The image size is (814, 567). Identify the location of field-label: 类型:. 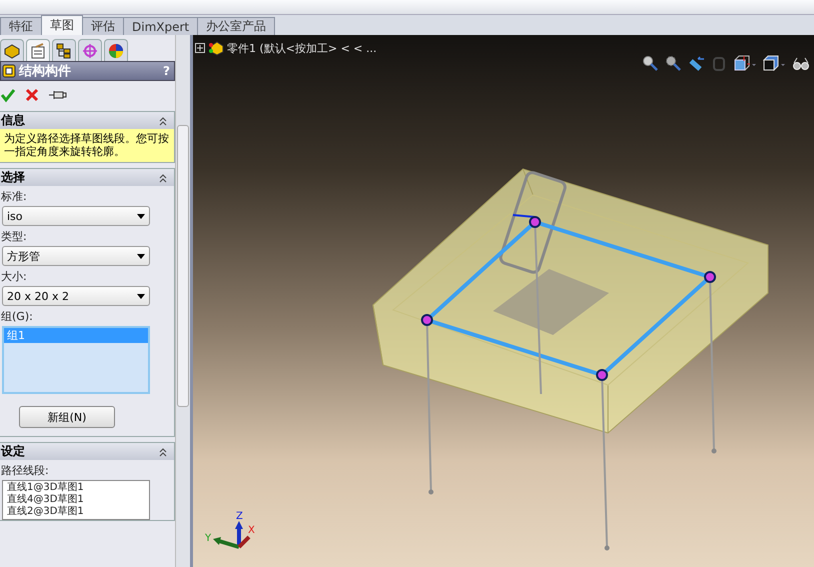
(14, 237).